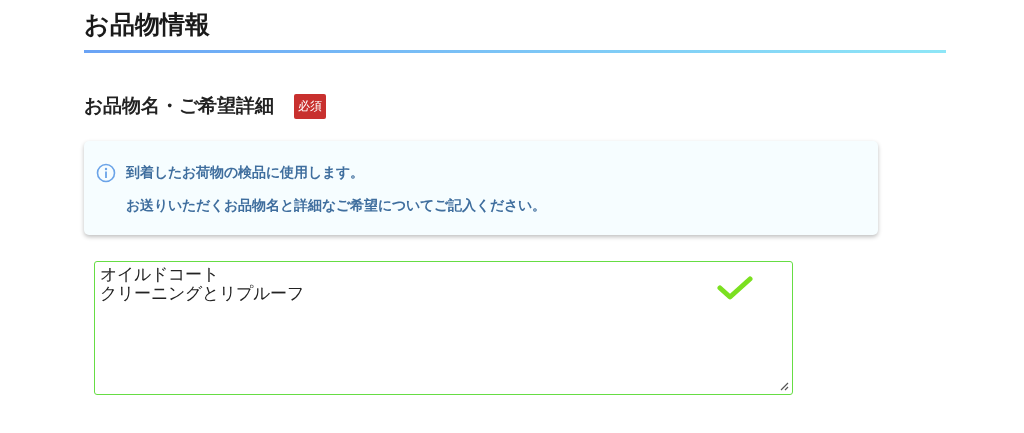 This screenshot has height=433, width=1024. Describe the element at coordinates (147, 25) in the screenshot. I see `section-title: お品物情報` at that location.